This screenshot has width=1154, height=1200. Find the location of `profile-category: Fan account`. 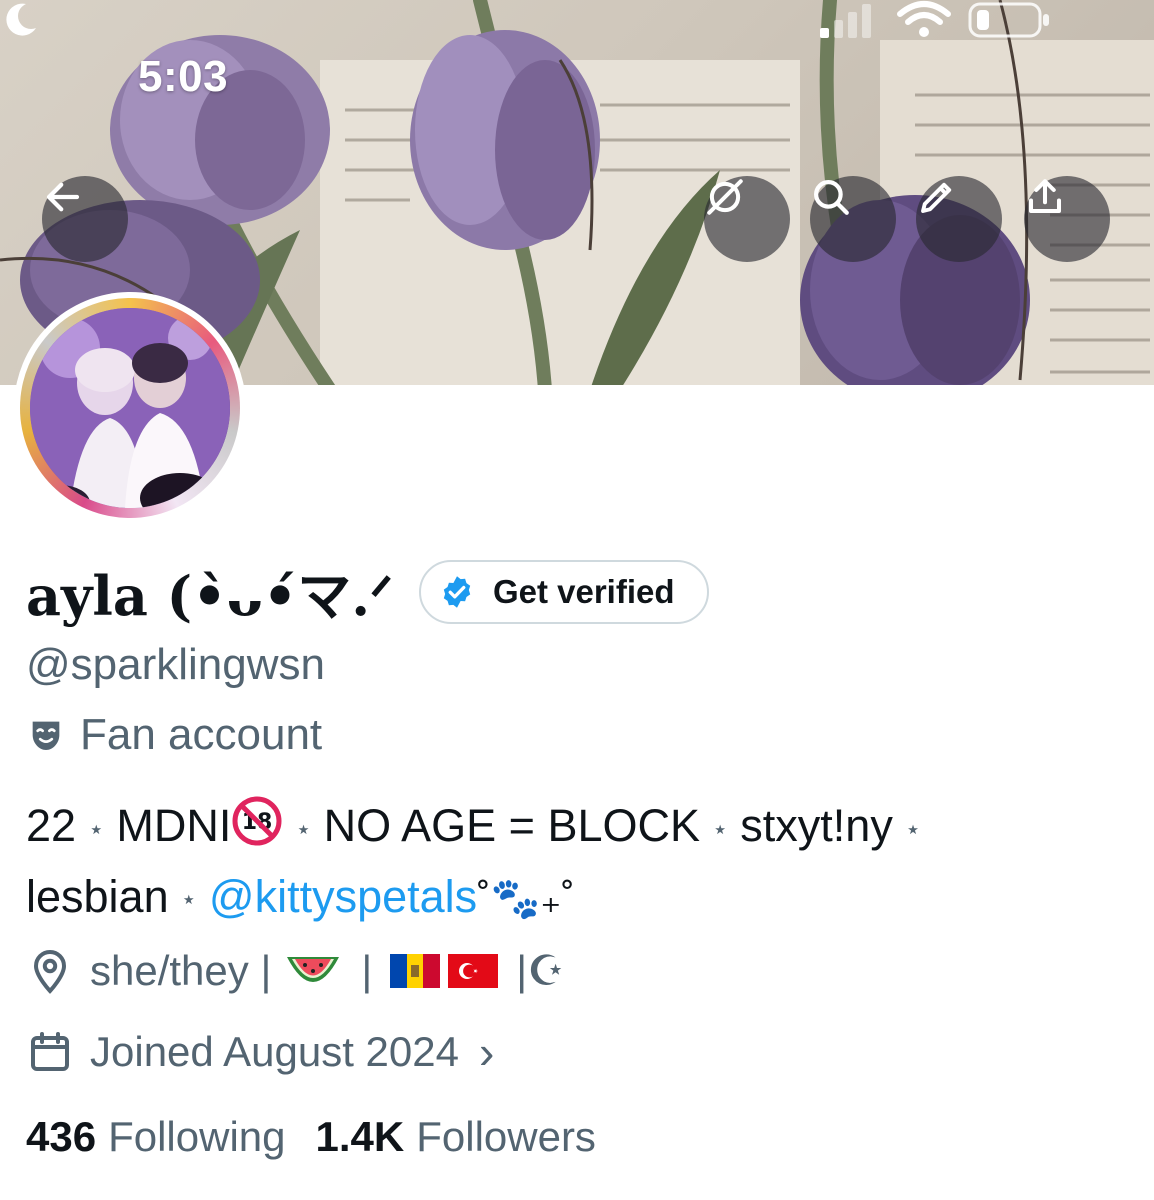

profile-category: Fan account is located at coordinates (174, 735).